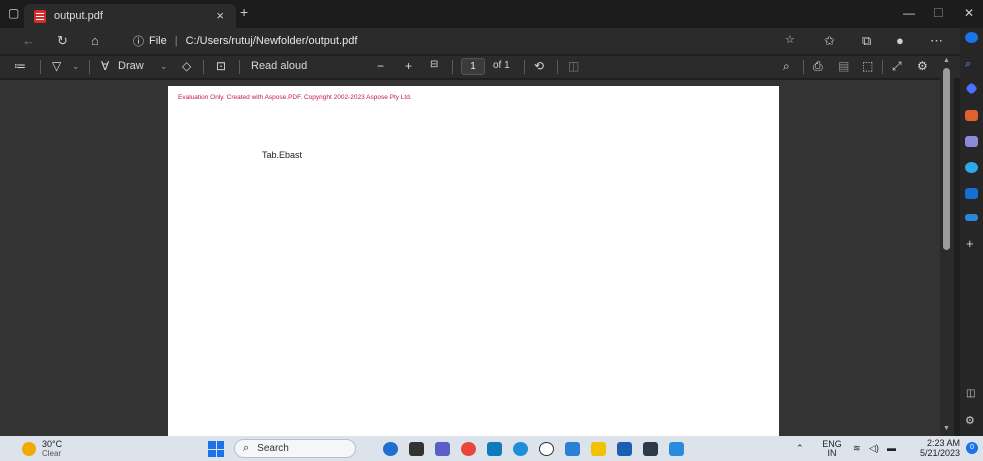  Describe the element at coordinates (468, 449) in the screenshot. I see `chrome-icon` at that location.